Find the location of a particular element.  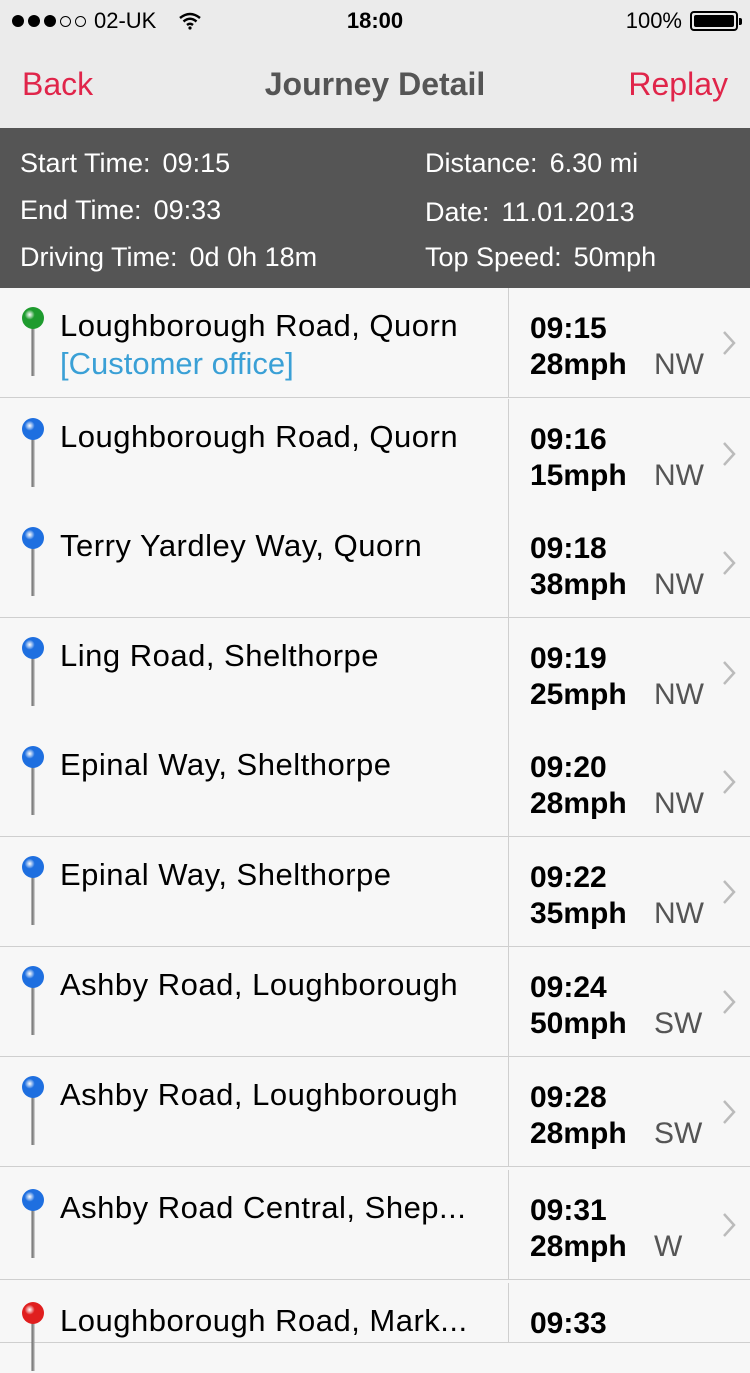

end-time: End Time: 09:33 is located at coordinates (120, 210).